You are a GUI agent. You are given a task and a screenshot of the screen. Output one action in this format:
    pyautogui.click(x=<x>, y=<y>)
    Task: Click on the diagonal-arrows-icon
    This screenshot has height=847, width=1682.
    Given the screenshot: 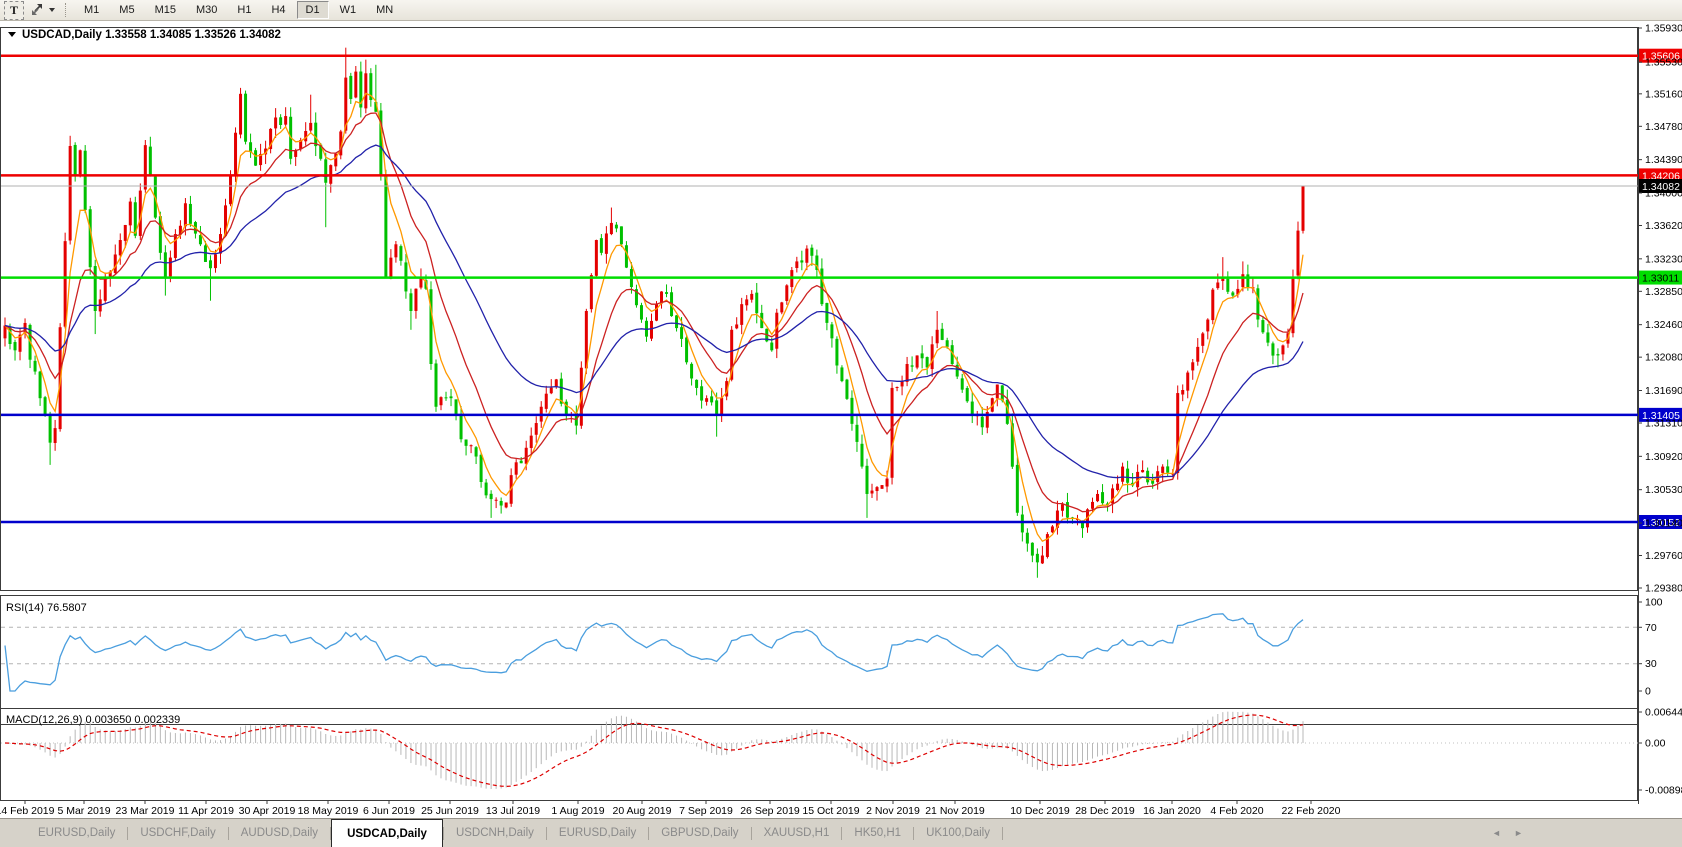 What is the action you would take?
    pyautogui.click(x=37, y=9)
    